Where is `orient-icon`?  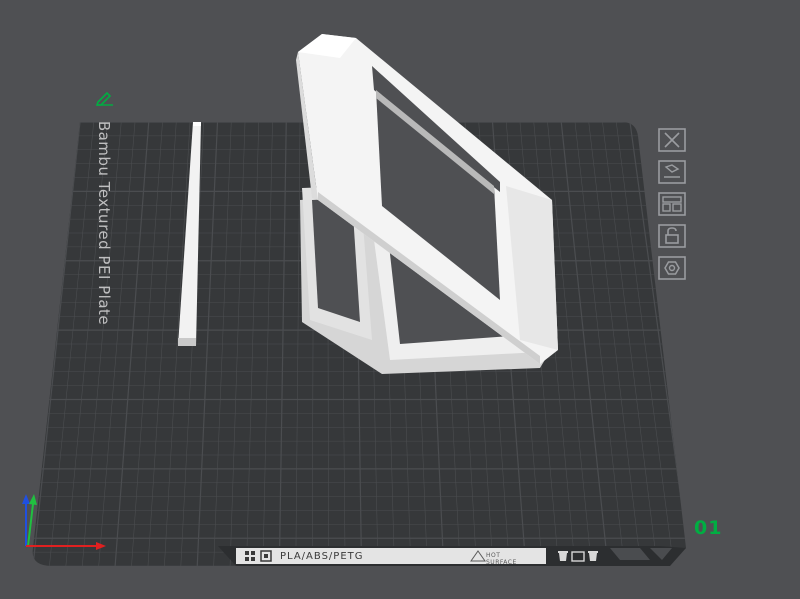 orient-icon is located at coordinates (672, 172).